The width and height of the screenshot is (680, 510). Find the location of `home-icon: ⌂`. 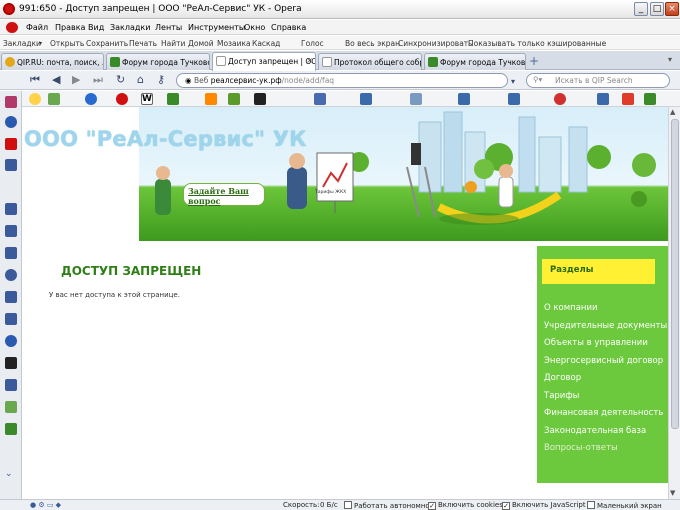

home-icon: ⌂ is located at coordinates (140, 80).